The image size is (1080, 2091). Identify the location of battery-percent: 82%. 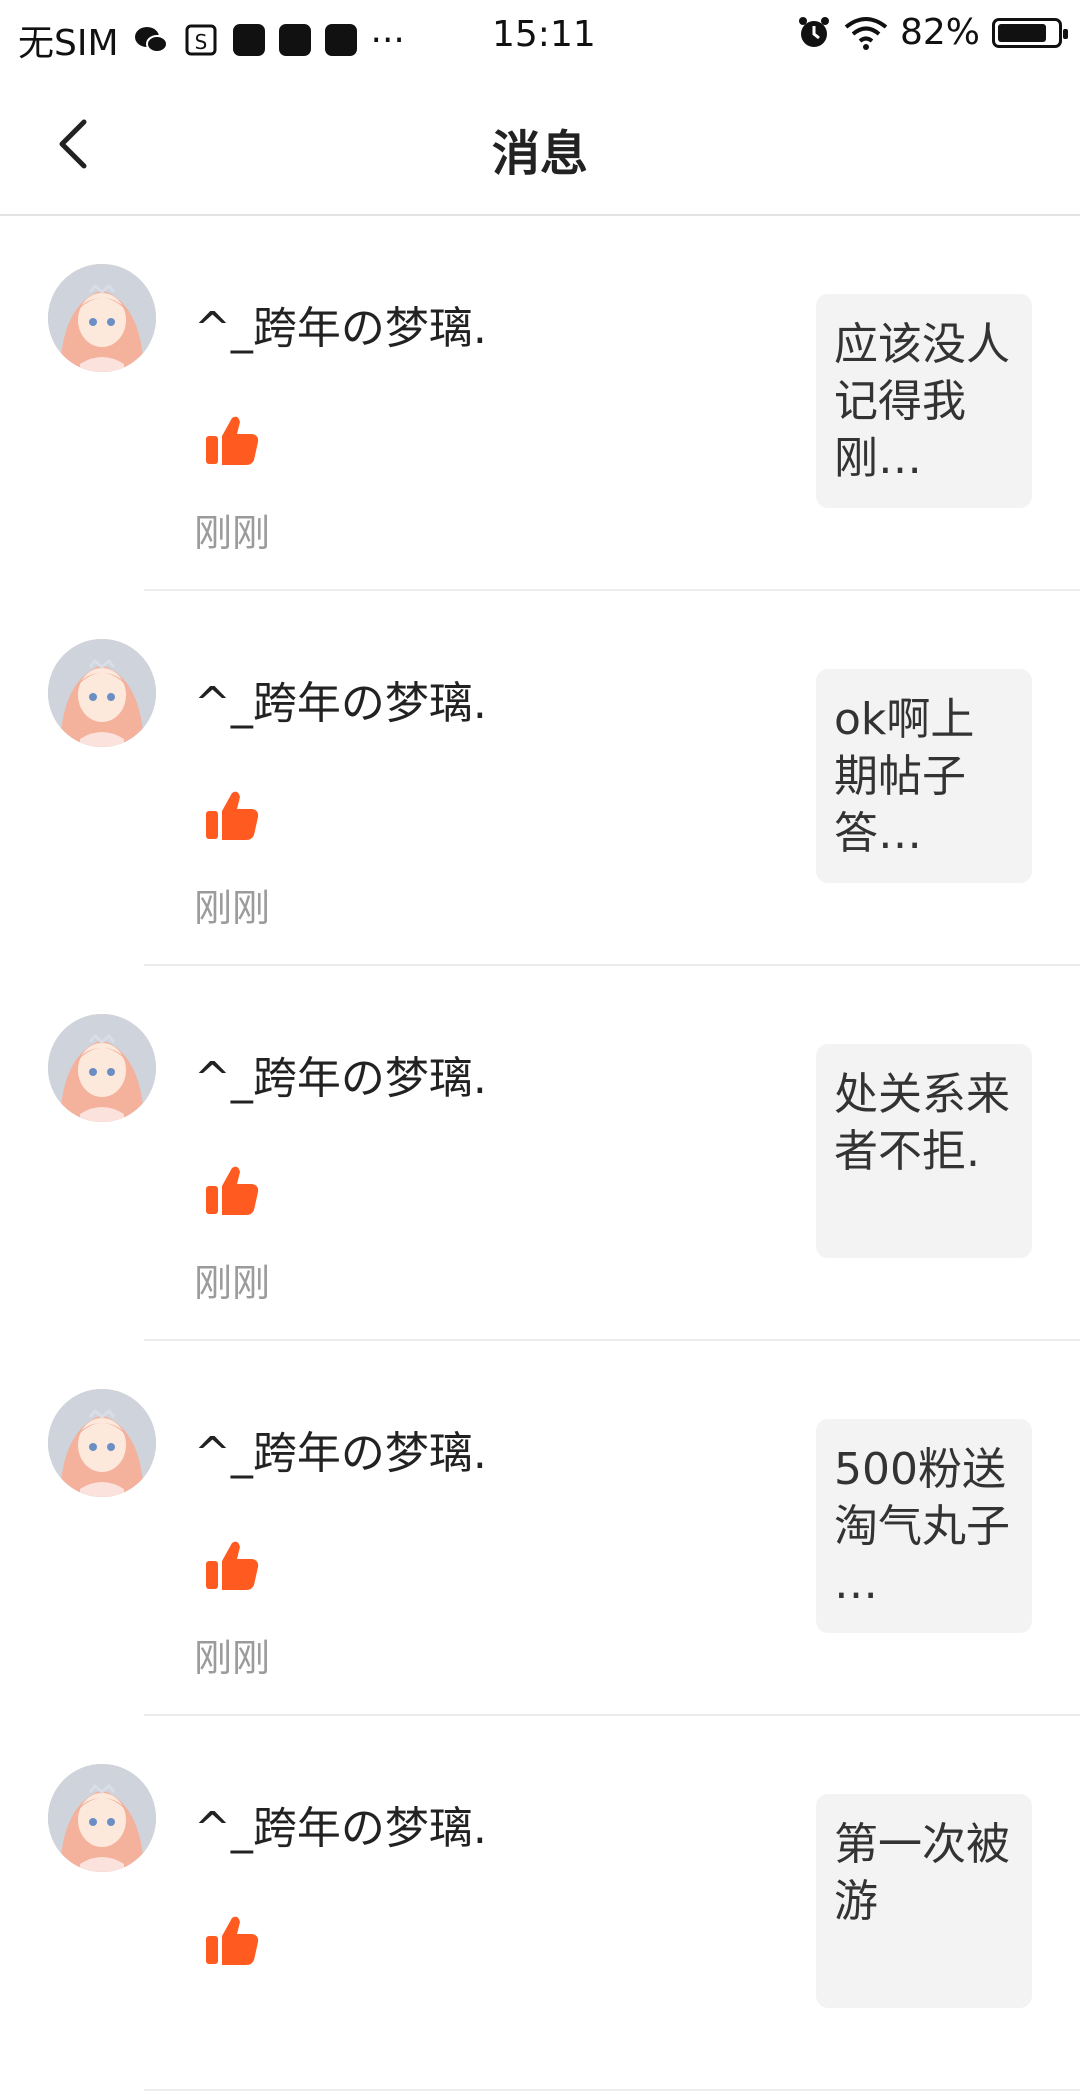
(939, 32).